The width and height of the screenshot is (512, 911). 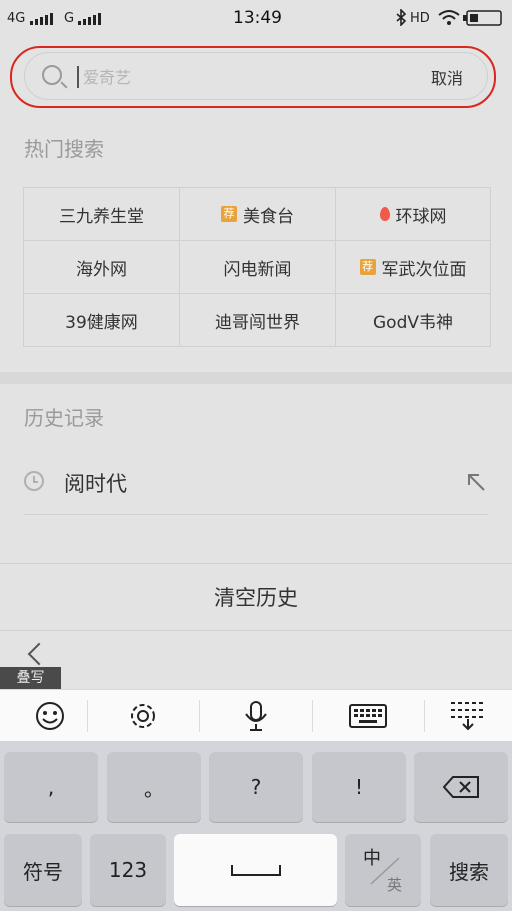 I want to click on status-time: 13:49, so click(x=257, y=18).